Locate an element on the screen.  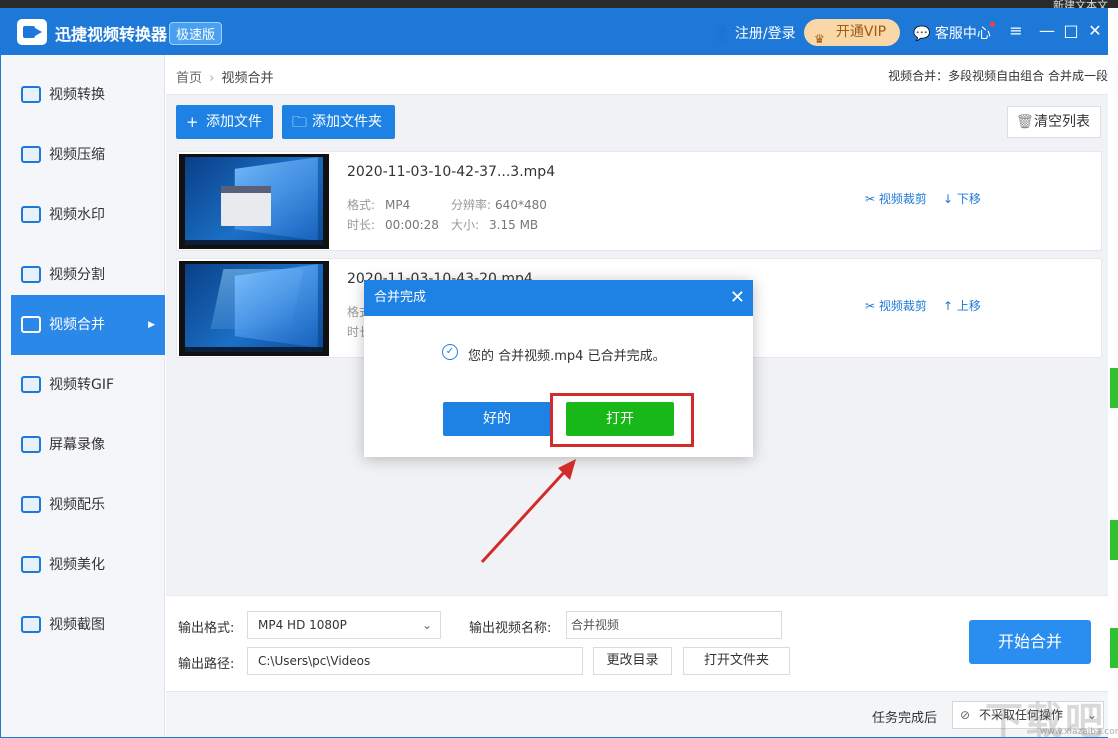
minimize-icon: — is located at coordinates (1047, 30).